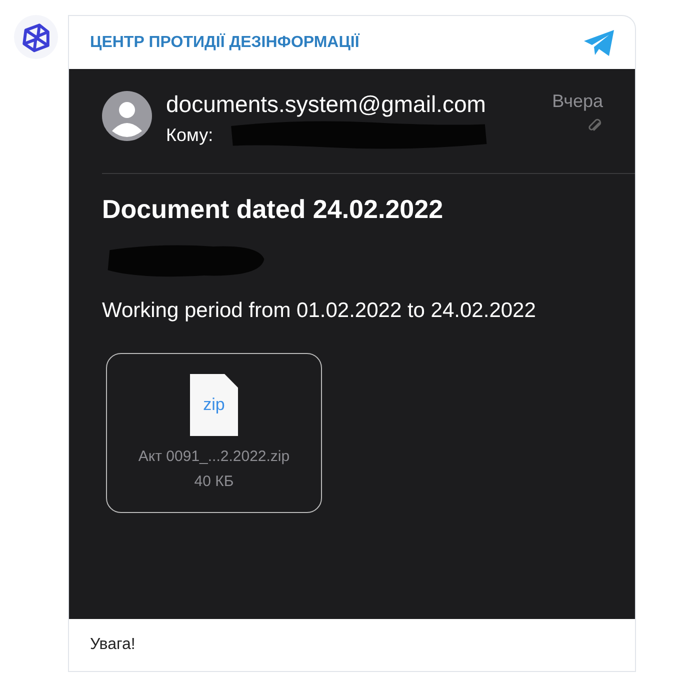  What do you see at coordinates (577, 101) in the screenshot?
I see `email-date: Вчера` at bounding box center [577, 101].